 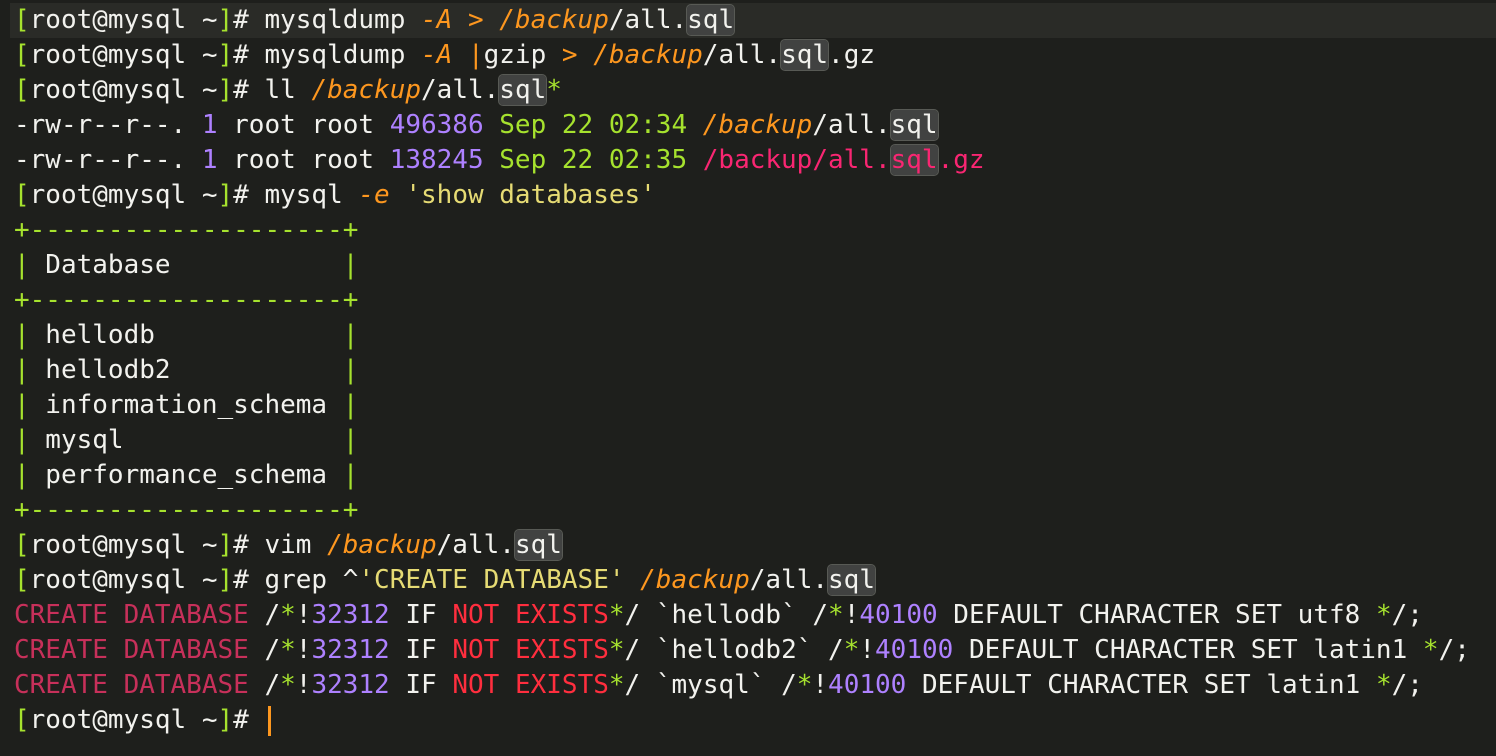 What do you see at coordinates (186, 510) in the screenshot?
I see `terminal-text: +--------------------+` at bounding box center [186, 510].